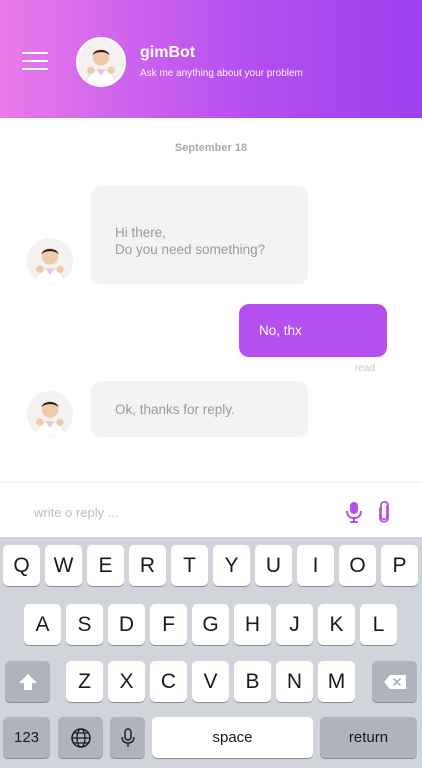  What do you see at coordinates (357, 565) in the screenshot?
I see `key-o: O` at bounding box center [357, 565].